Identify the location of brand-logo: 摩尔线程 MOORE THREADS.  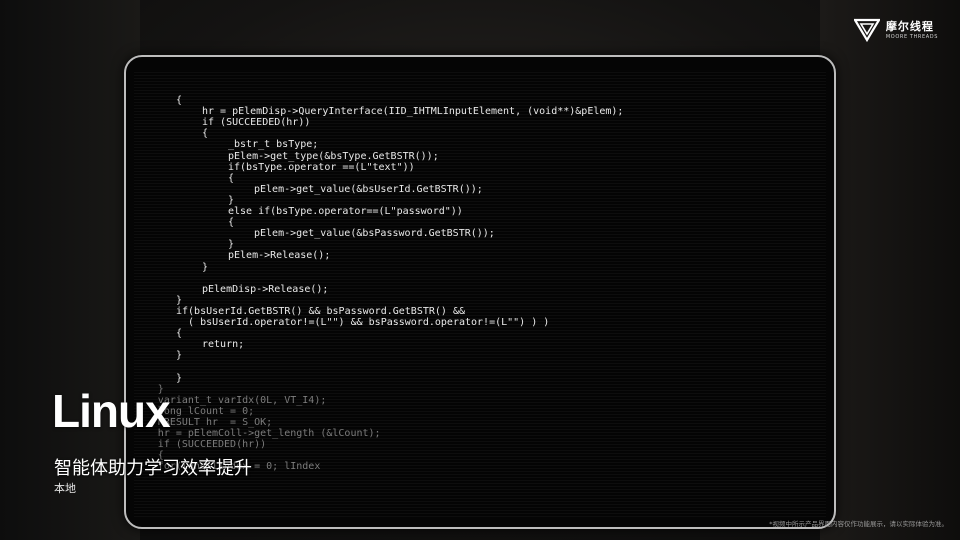
(895, 30).